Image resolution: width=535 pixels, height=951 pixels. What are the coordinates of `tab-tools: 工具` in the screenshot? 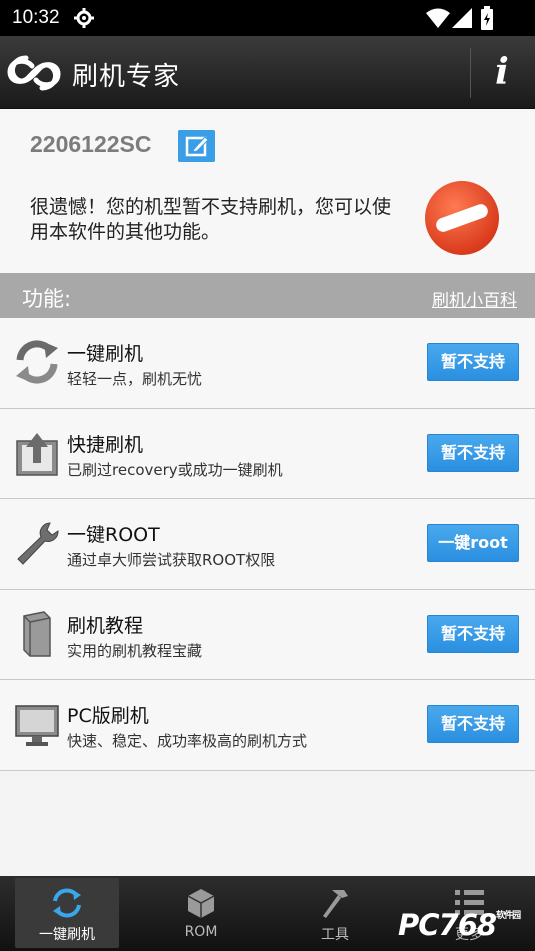 It's located at (335, 913).